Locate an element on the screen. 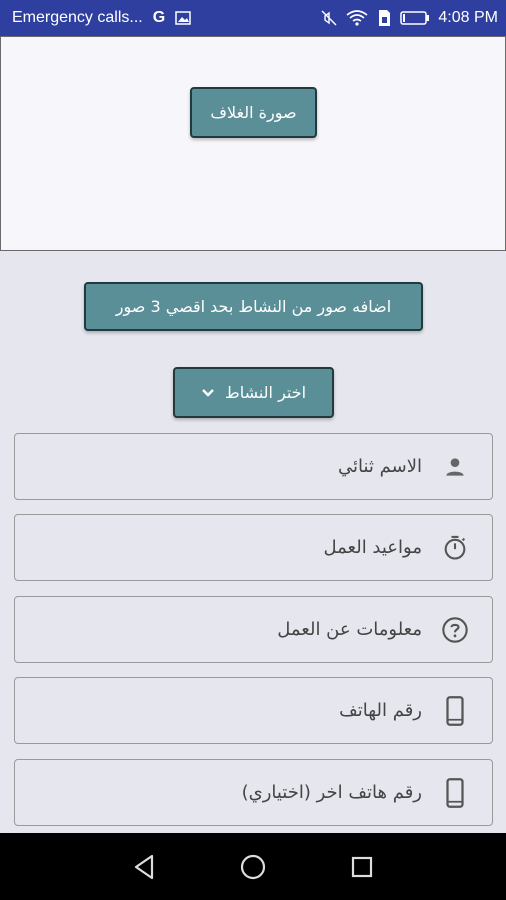 The height and width of the screenshot is (900, 506). alt-phone-field-label: رقم هاتف اخر (اختياري) is located at coordinates (331, 792).